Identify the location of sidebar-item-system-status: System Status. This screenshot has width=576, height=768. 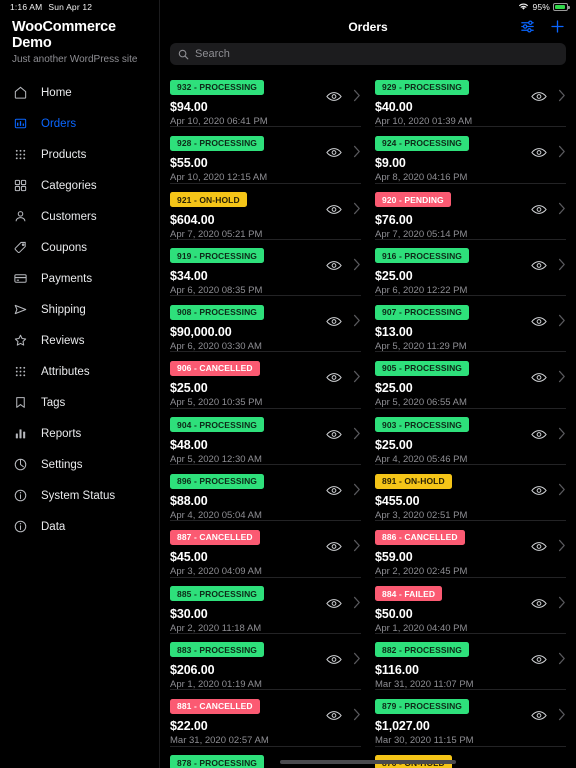
(79, 495).